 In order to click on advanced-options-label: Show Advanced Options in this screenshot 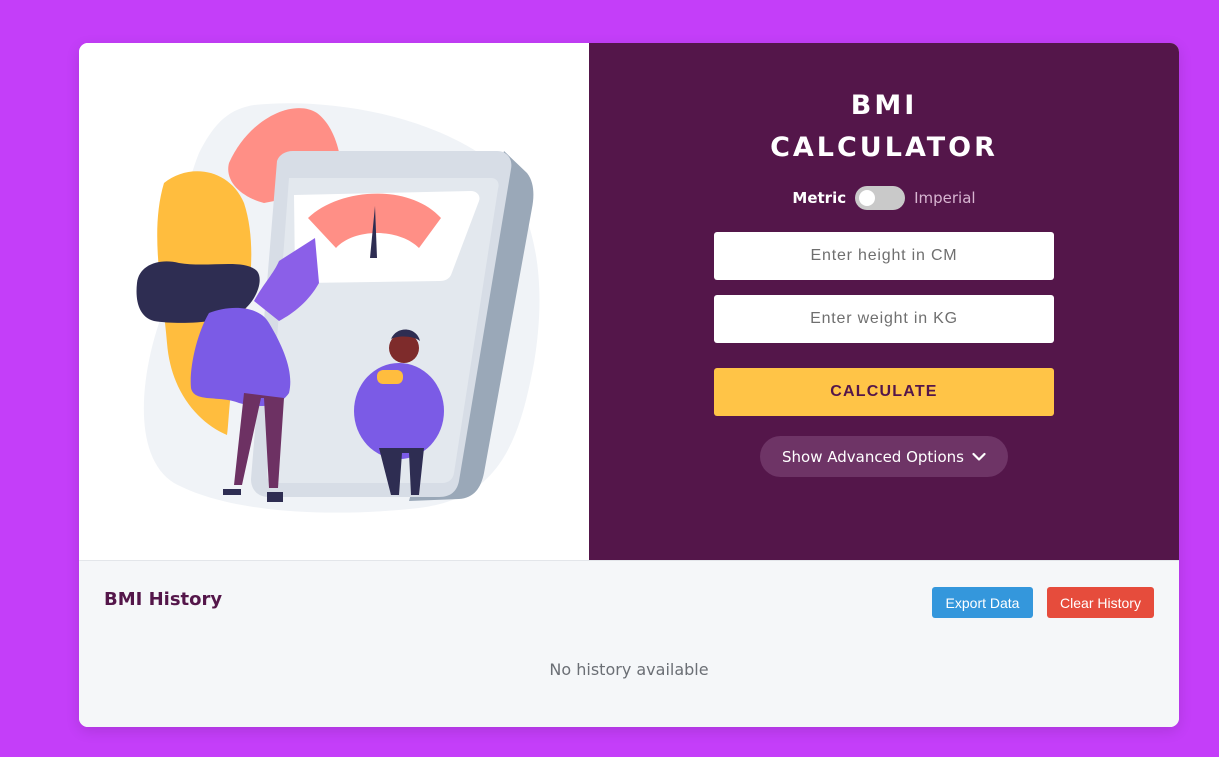, I will do `click(873, 456)`.